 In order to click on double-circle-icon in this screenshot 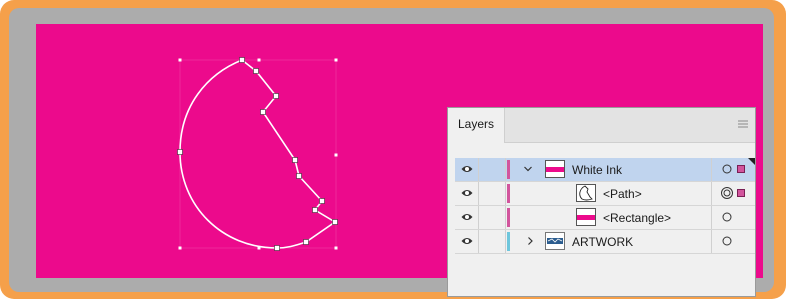, I will do `click(727, 193)`.